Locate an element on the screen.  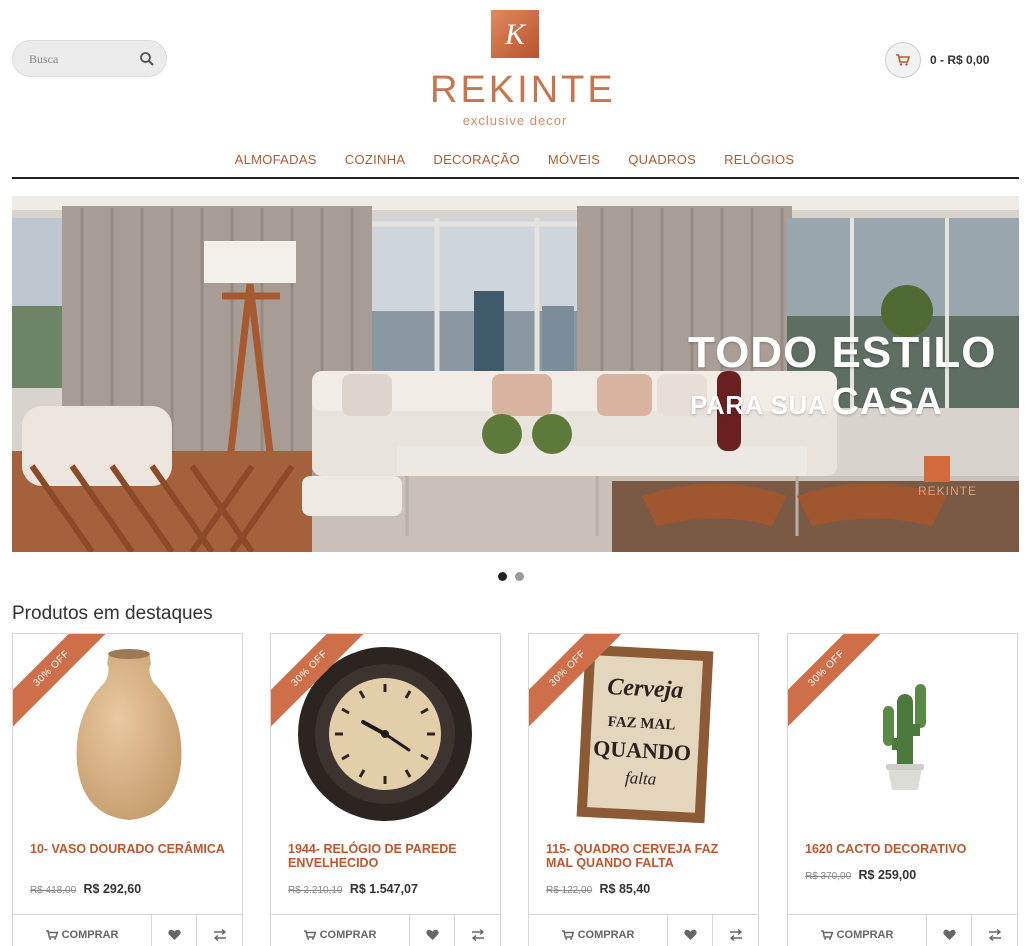
product-price: R$ 2.210,10 R$ 1.547,07 is located at coordinates (353, 889).